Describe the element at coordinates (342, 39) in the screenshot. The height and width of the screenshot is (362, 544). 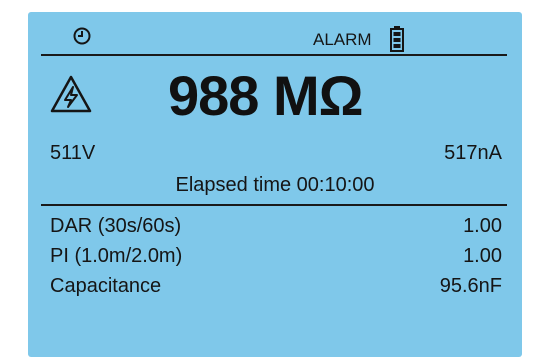
I see `alarm-indicator: ALARM` at that location.